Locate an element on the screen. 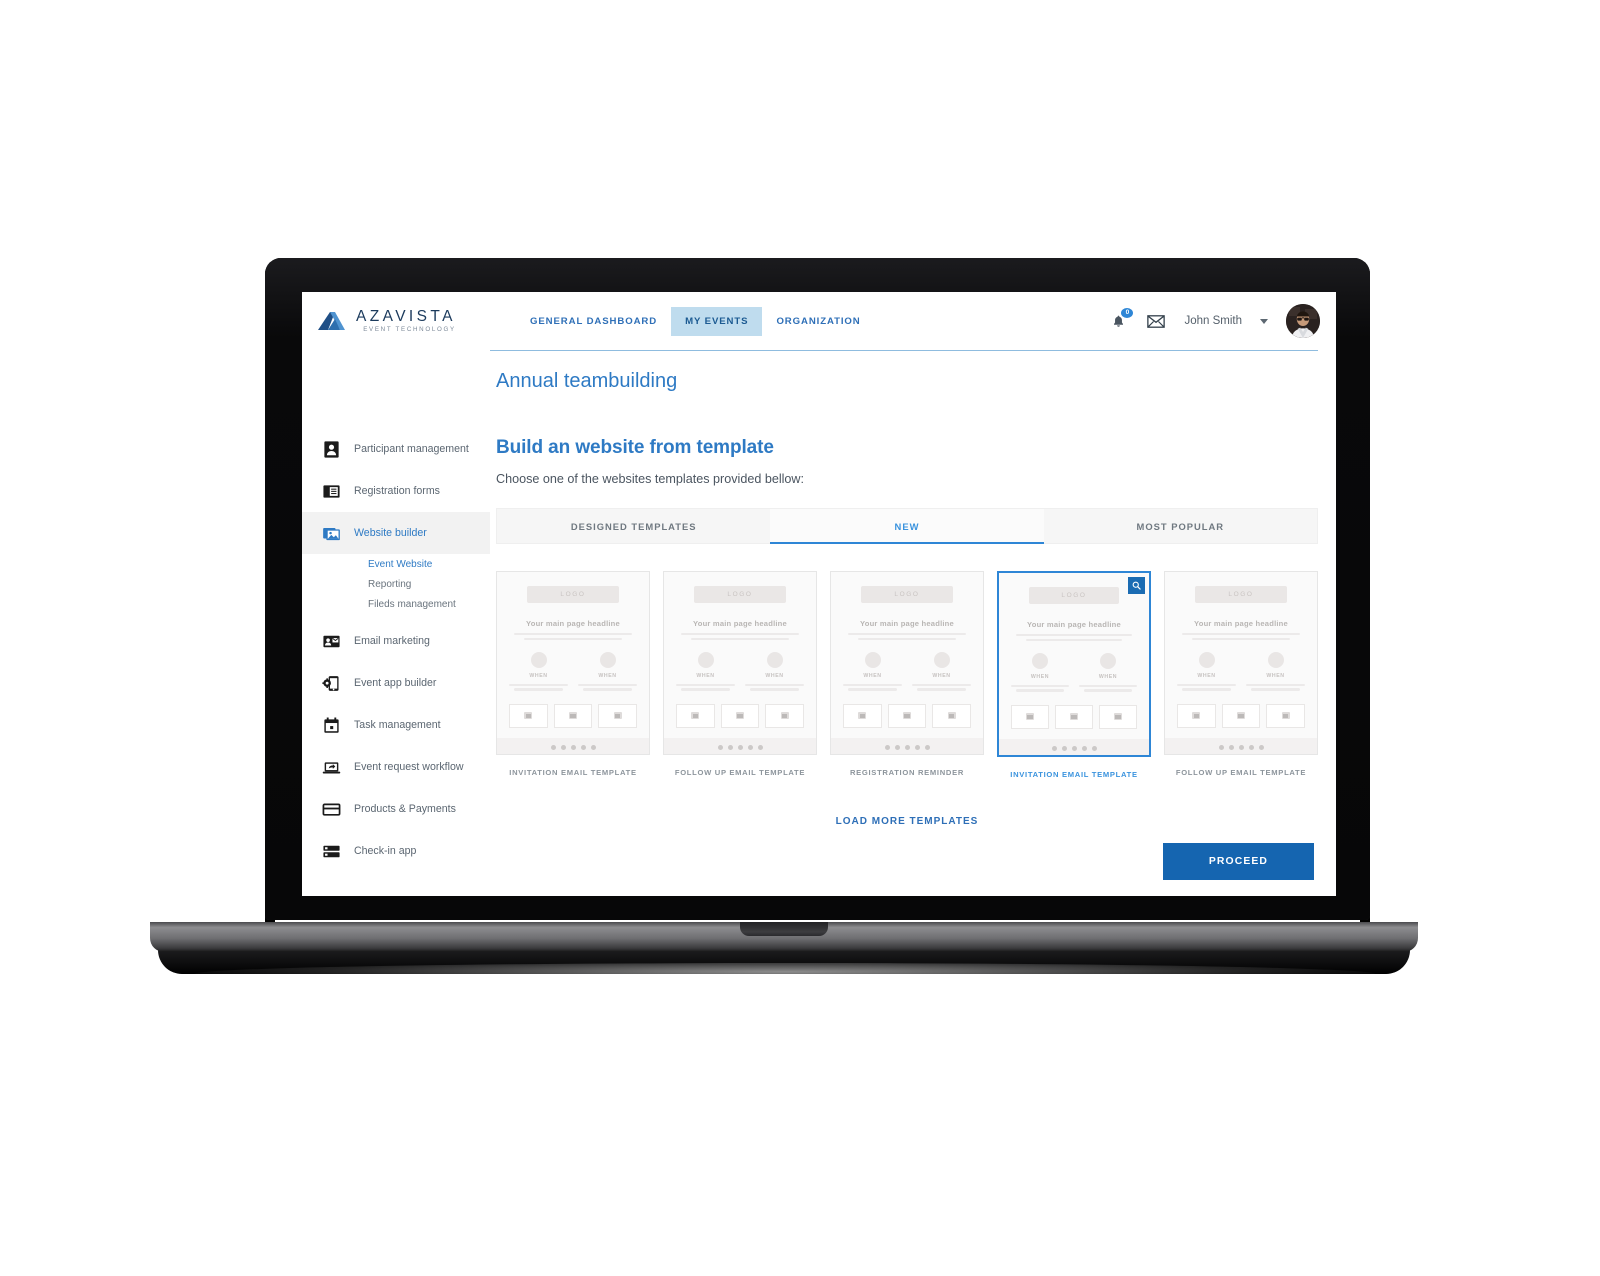  checkin-device-icon is located at coordinates (331, 851).